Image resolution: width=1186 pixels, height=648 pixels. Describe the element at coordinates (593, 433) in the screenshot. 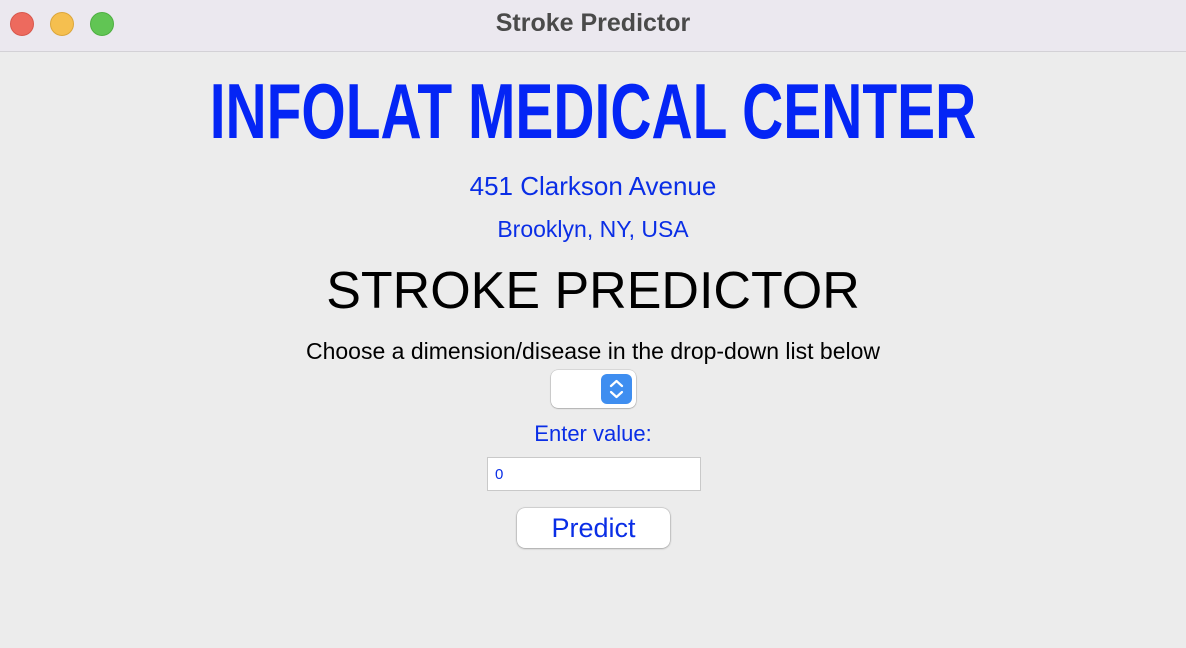

I see `enter-value-label: Enter value:` at that location.